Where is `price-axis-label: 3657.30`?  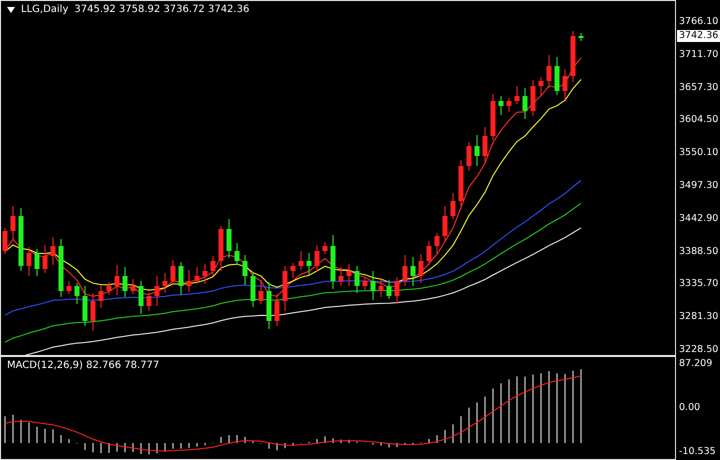 price-axis-label: 3657.30 is located at coordinates (699, 88).